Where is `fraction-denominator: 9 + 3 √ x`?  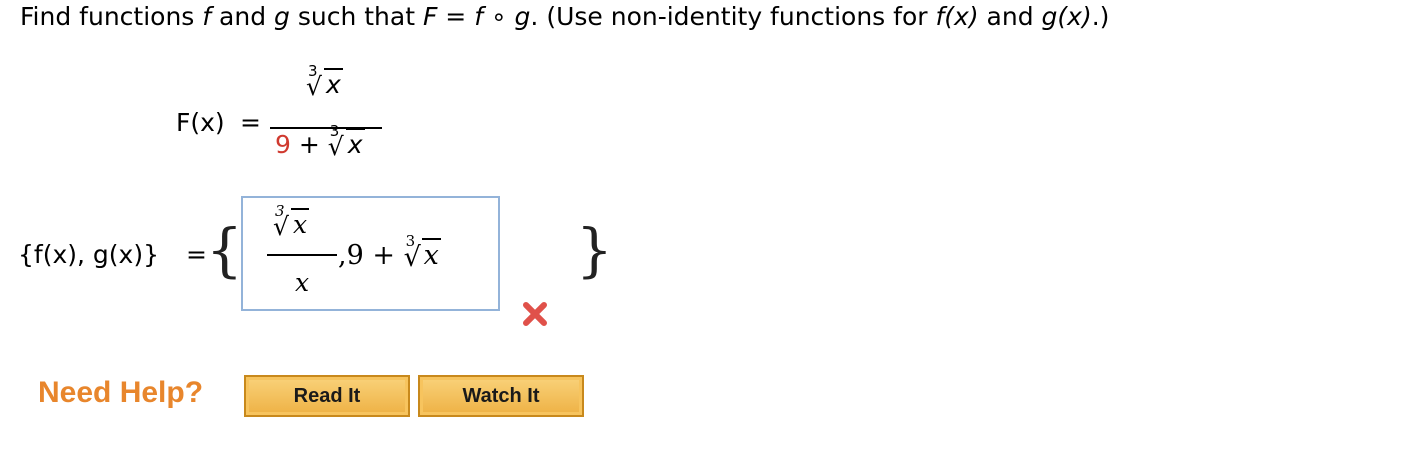 fraction-denominator: 9 + 3 √ x is located at coordinates (320, 141).